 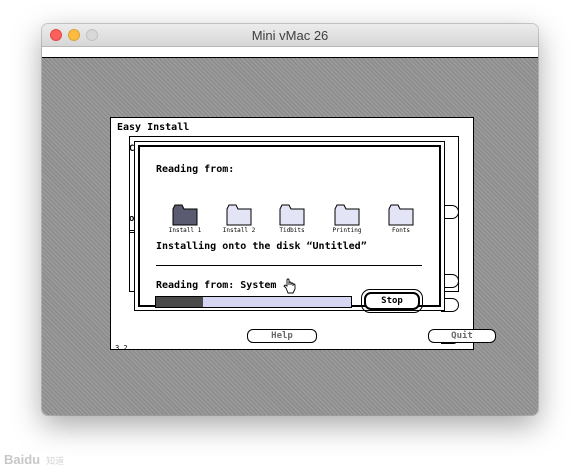 I want to click on progress-bar-fill, so click(x=179, y=302).